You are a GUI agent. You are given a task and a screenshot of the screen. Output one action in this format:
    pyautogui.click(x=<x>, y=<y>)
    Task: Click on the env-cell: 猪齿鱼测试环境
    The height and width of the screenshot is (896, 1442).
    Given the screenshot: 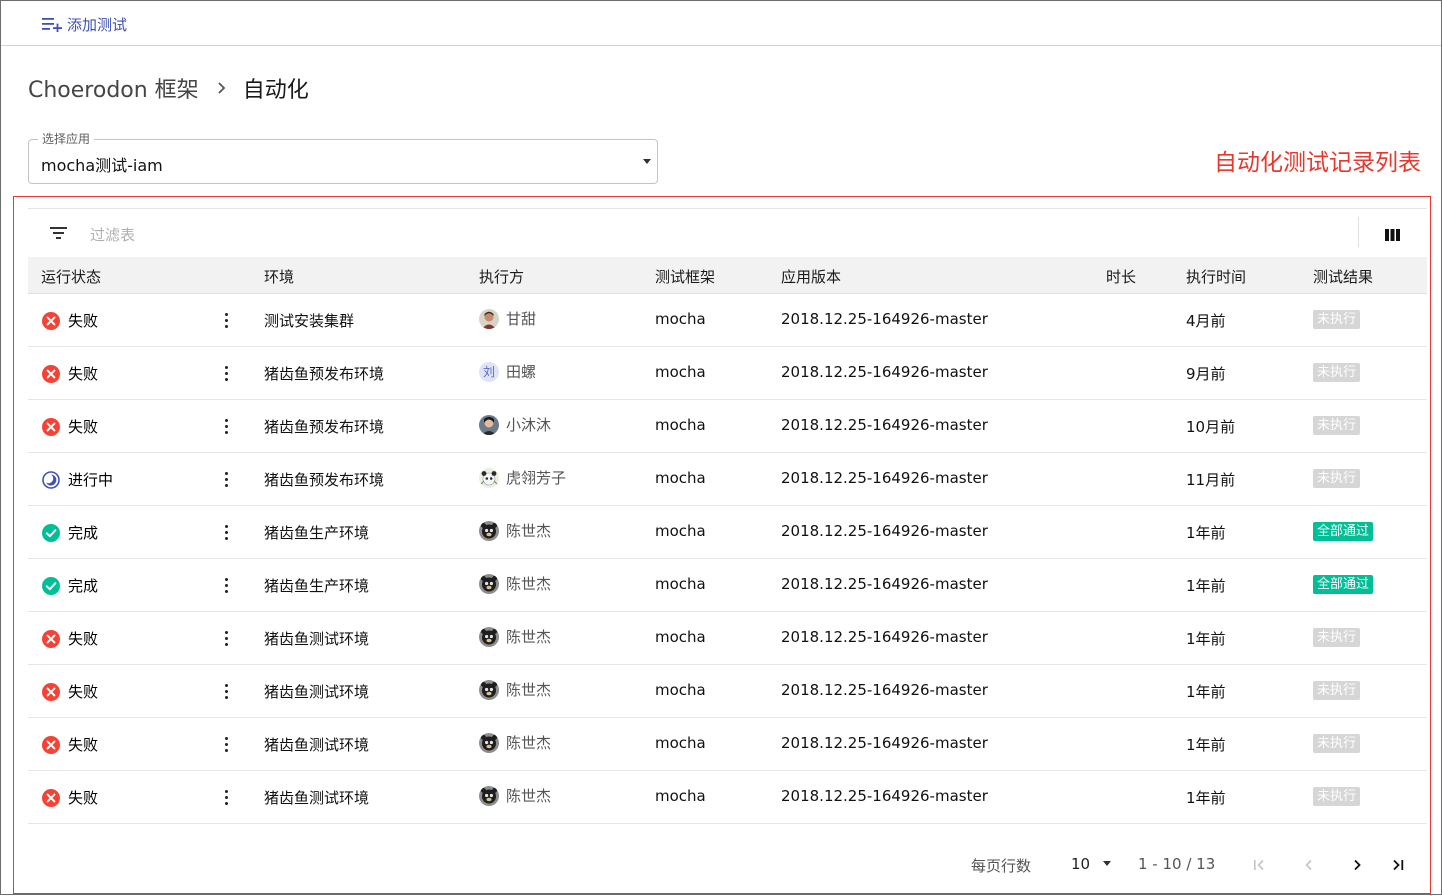 What is the action you would take?
    pyautogui.click(x=317, y=692)
    